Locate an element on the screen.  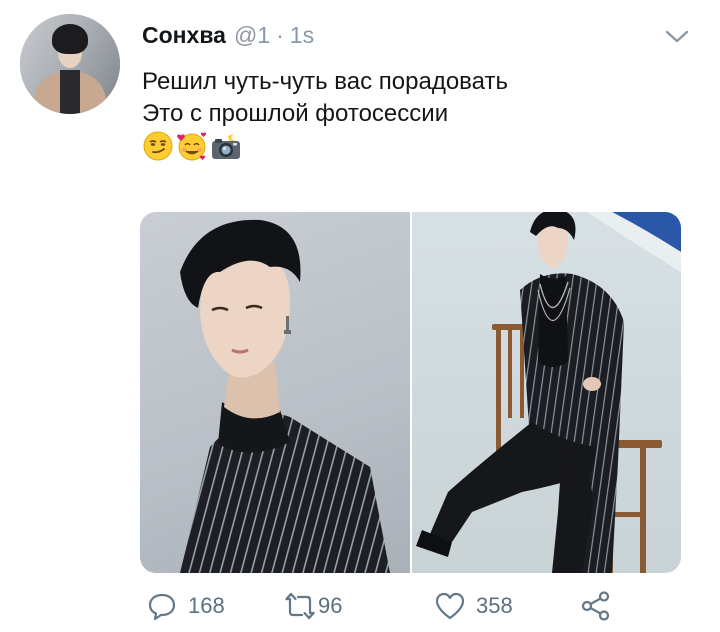
share-button is located at coordinates (596, 606).